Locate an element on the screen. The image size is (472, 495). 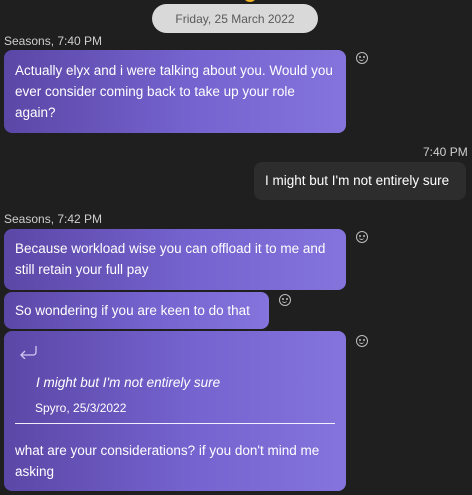
quote-divider is located at coordinates (175, 423).